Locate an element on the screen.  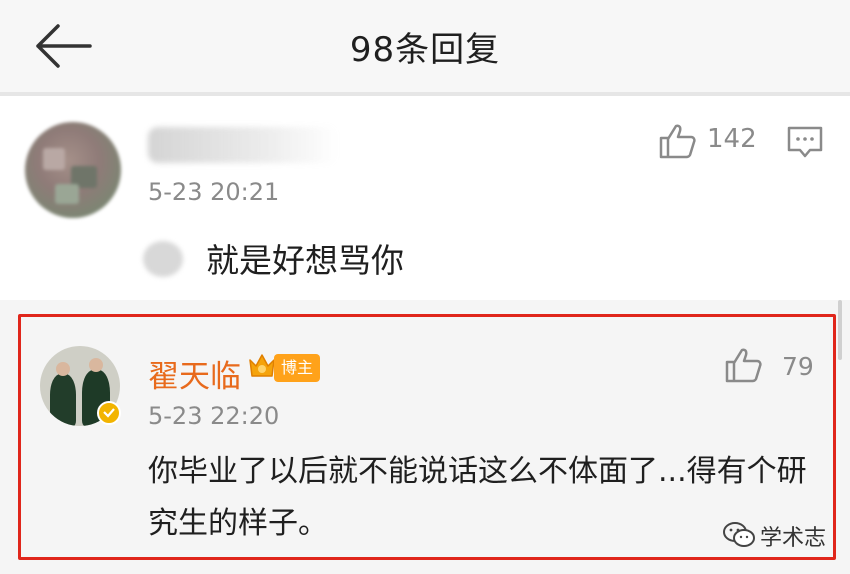
reply-comment-icon is located at coordinates (805, 142).